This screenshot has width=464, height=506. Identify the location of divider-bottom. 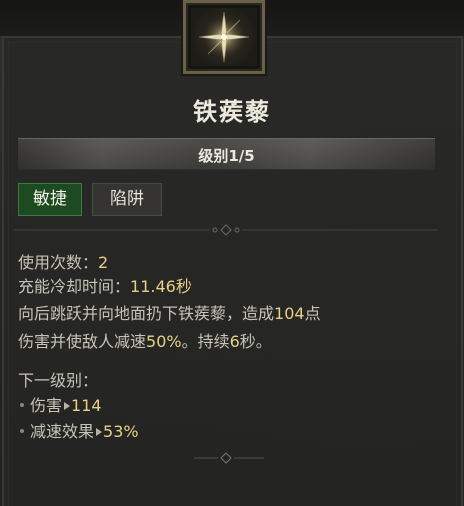
(226, 458).